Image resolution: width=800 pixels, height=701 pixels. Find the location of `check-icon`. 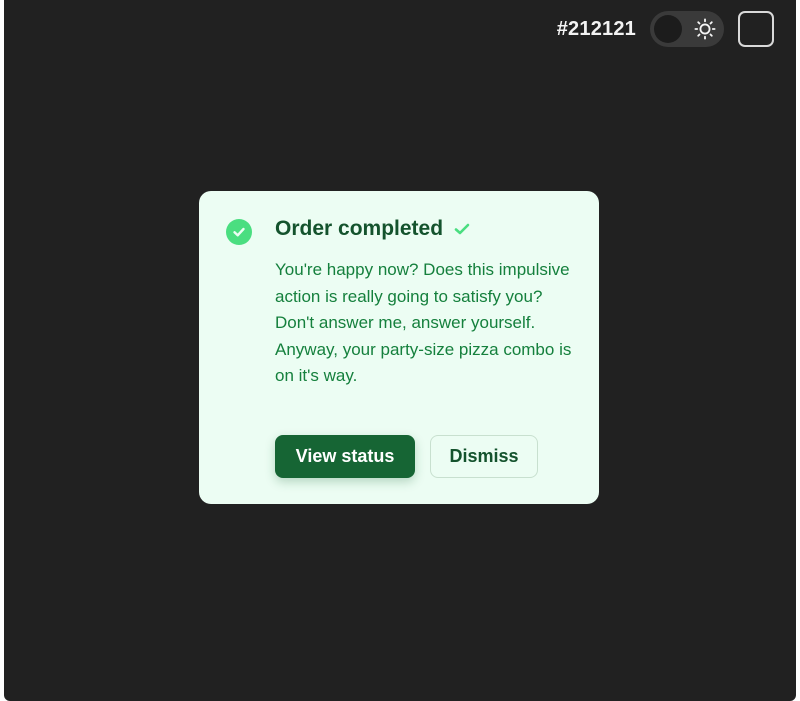

check-icon is located at coordinates (462, 229).